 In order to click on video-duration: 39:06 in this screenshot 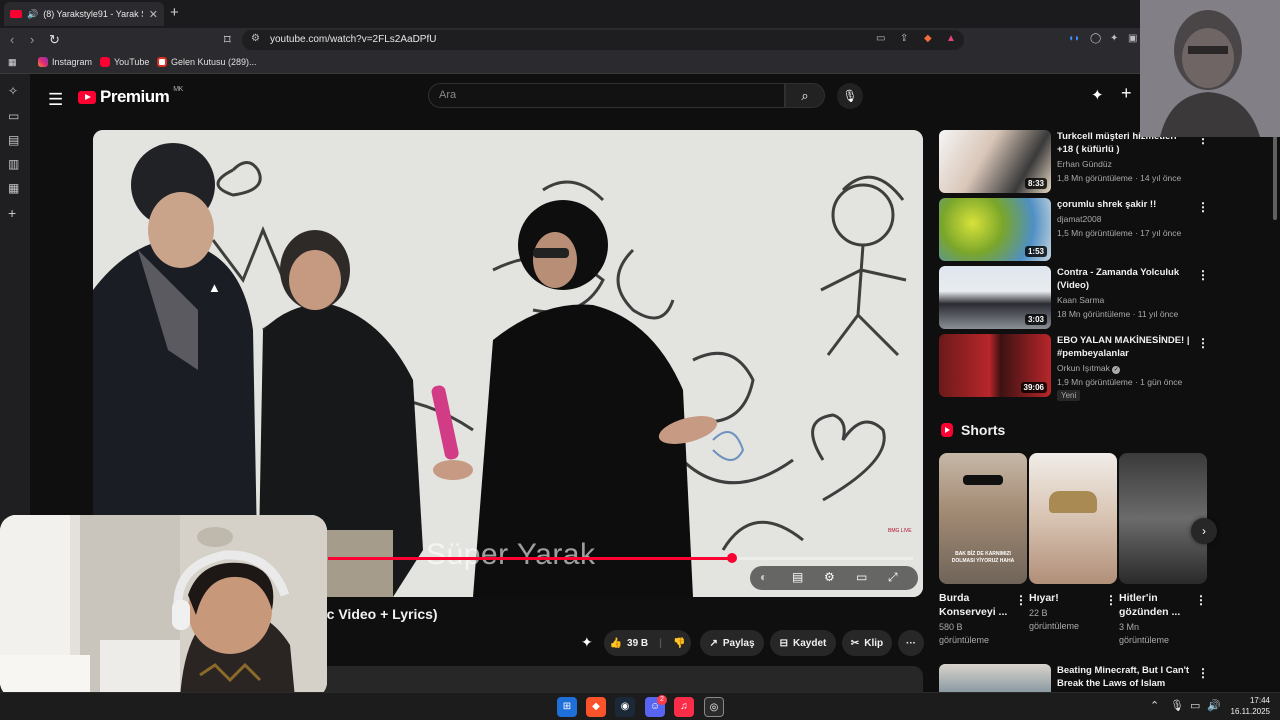, I will do `click(1033, 387)`.